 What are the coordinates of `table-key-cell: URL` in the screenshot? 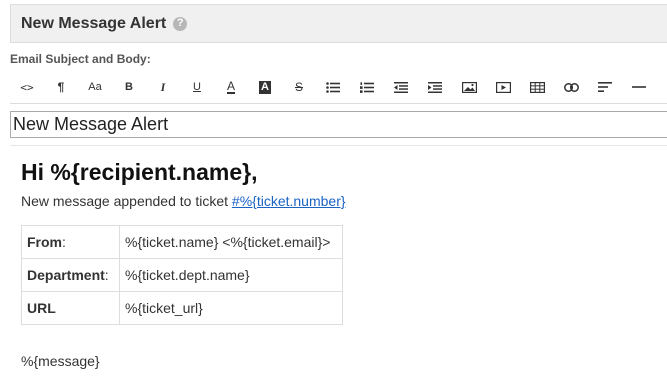 It's located at (70, 308).